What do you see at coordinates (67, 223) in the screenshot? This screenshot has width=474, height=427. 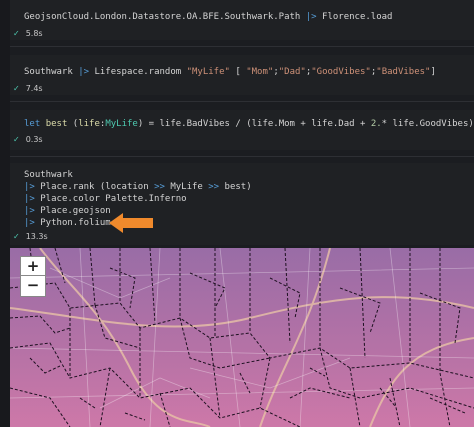 I see `code-line: |> Python.folium` at bounding box center [67, 223].